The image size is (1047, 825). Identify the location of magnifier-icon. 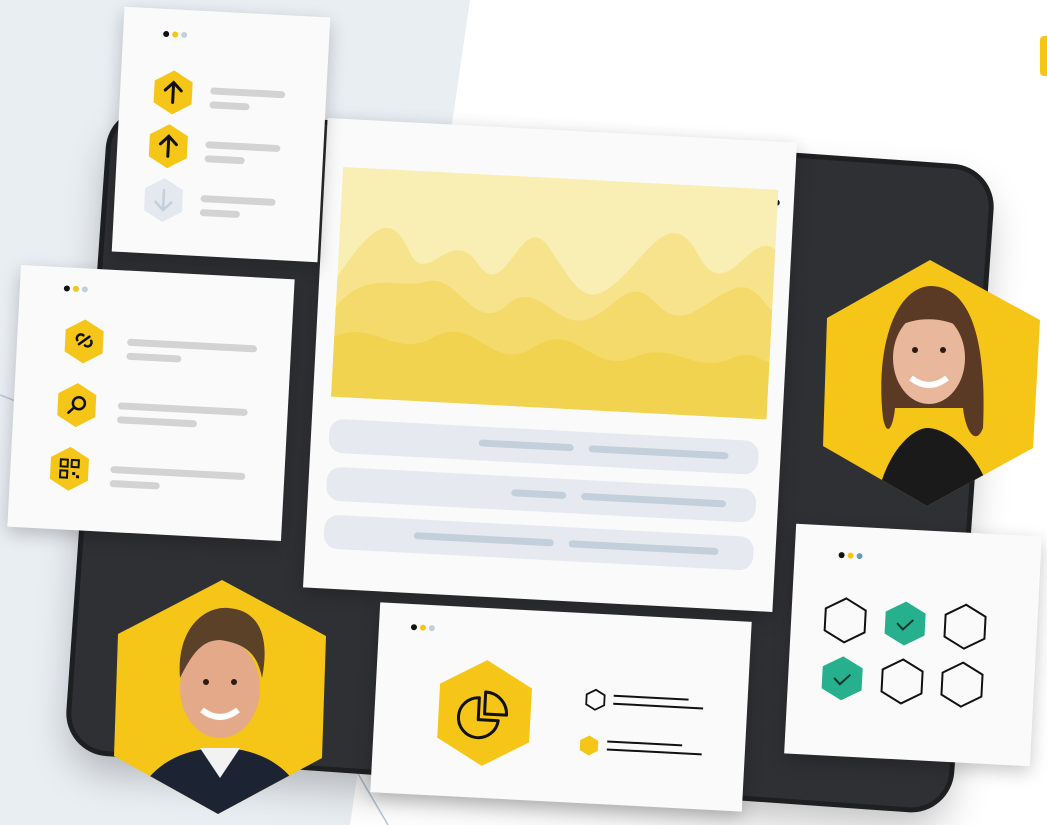
(77, 405).